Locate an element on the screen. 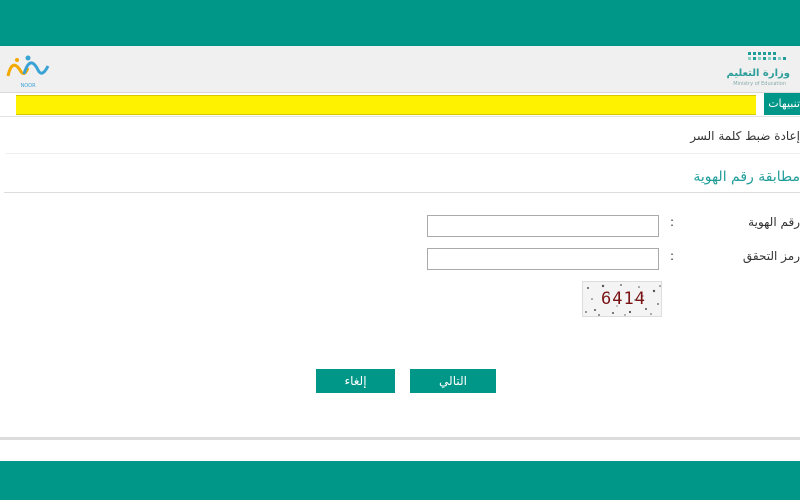 The image size is (800, 500). id-number-colon: : is located at coordinates (672, 222).